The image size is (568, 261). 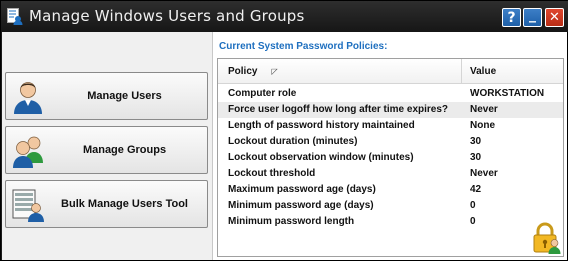 I want to click on minimize-button: _, so click(x=532, y=16).